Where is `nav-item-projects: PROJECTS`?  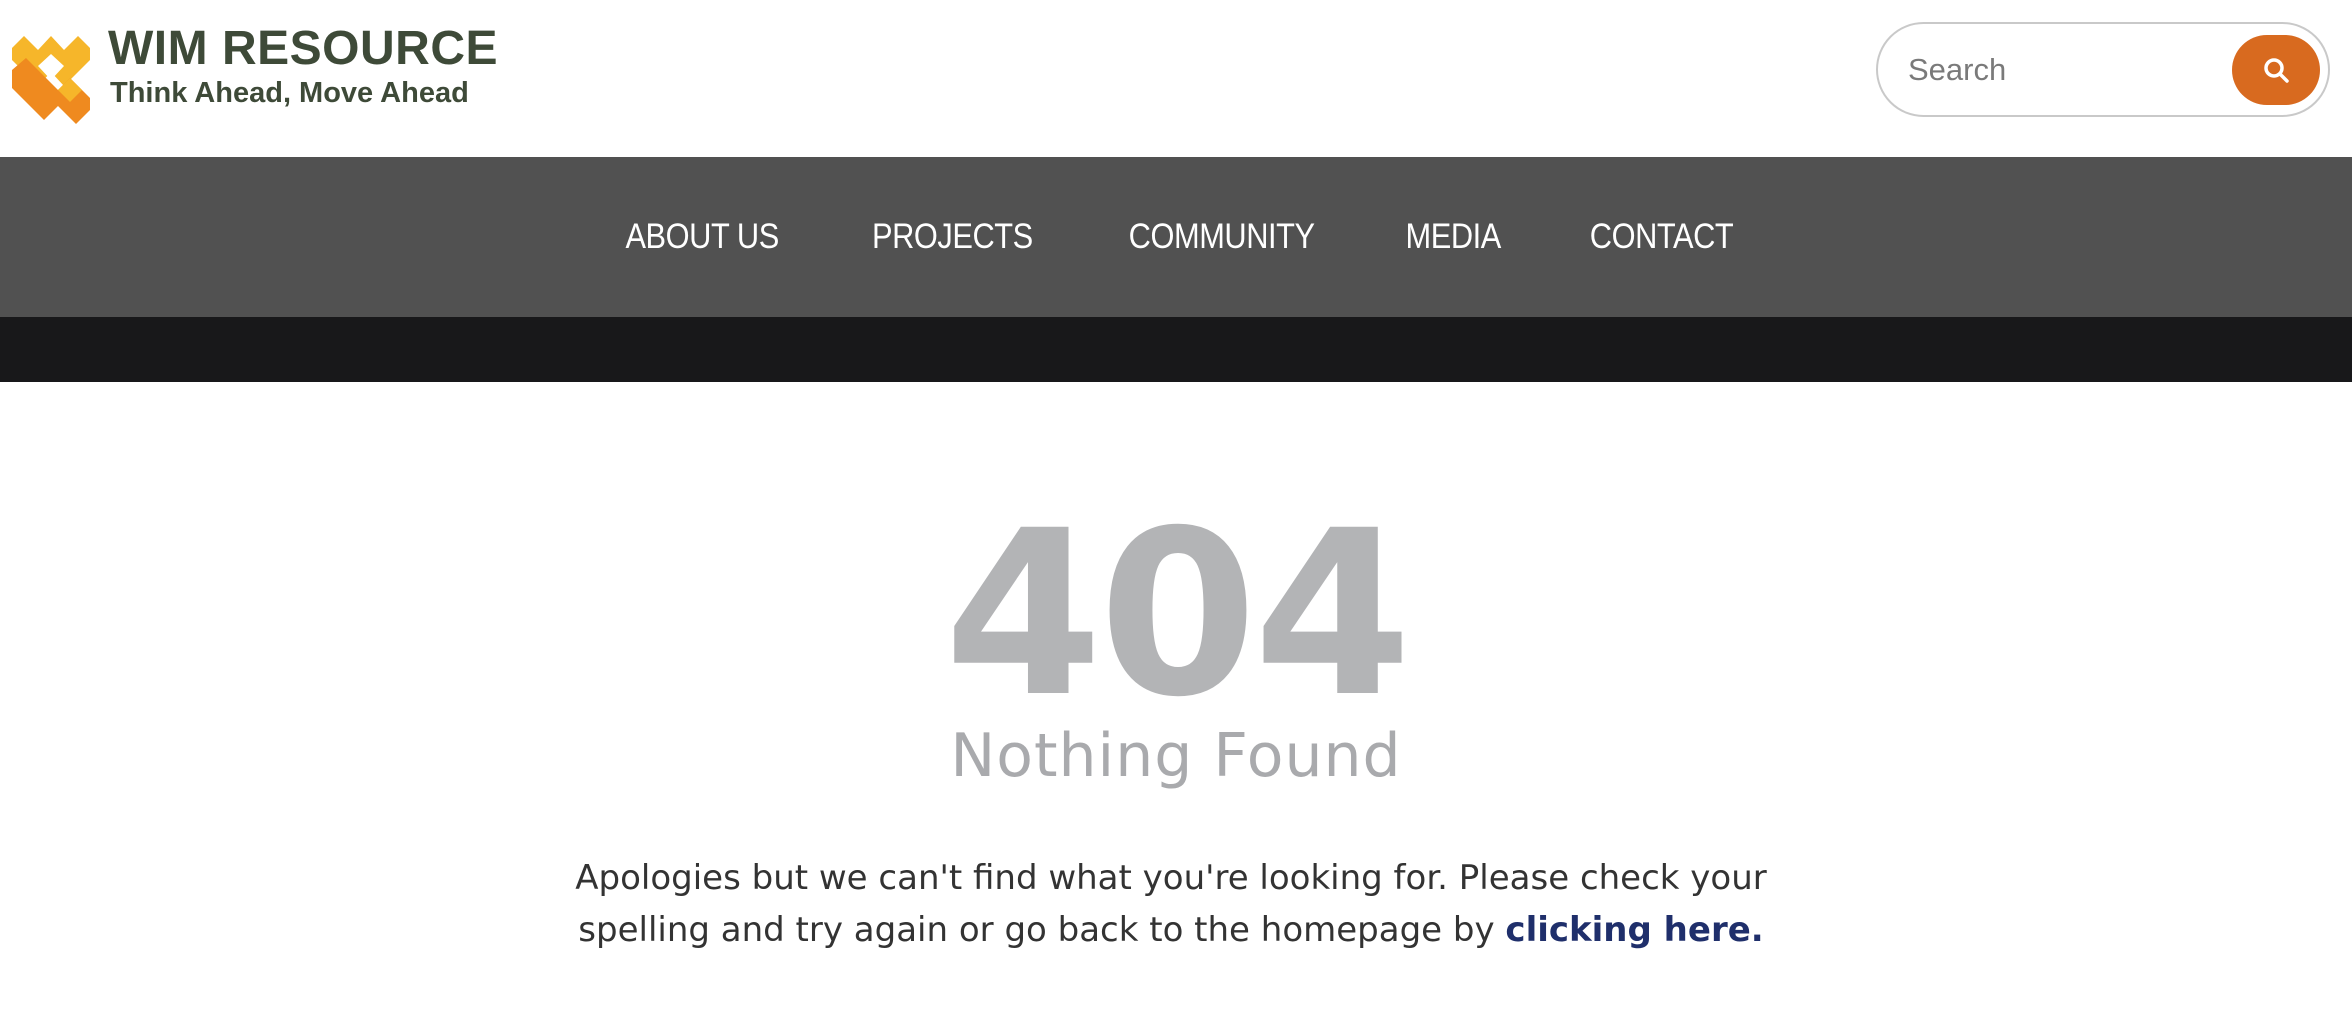 nav-item-projects: PROJECTS is located at coordinates (952, 237).